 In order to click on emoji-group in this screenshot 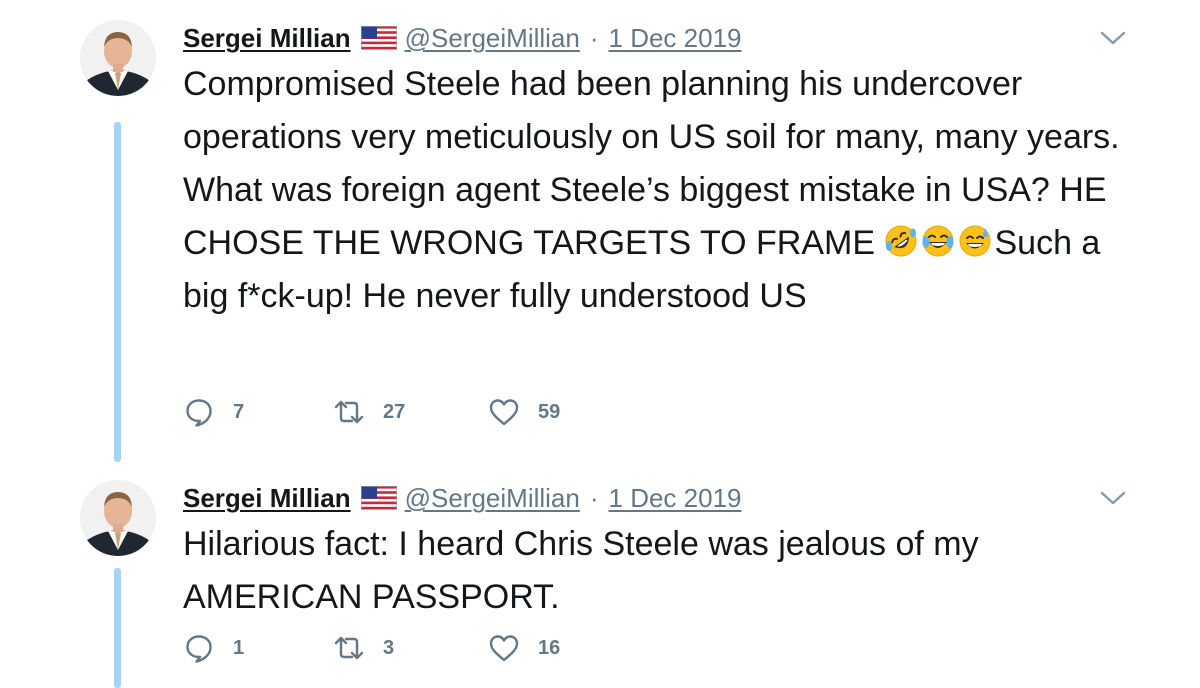, I will do `click(938, 241)`.